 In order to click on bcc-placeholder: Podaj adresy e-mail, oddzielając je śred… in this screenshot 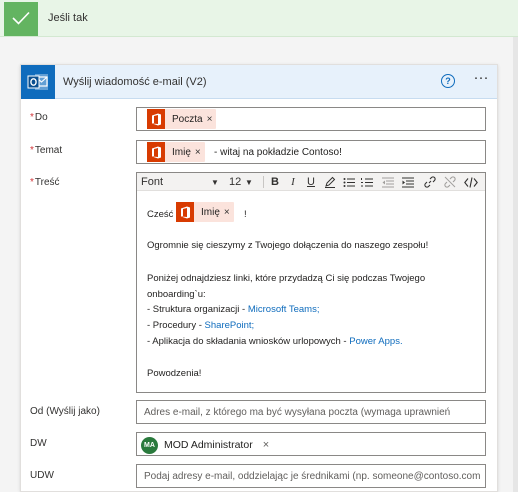, I will do `click(312, 476)`.